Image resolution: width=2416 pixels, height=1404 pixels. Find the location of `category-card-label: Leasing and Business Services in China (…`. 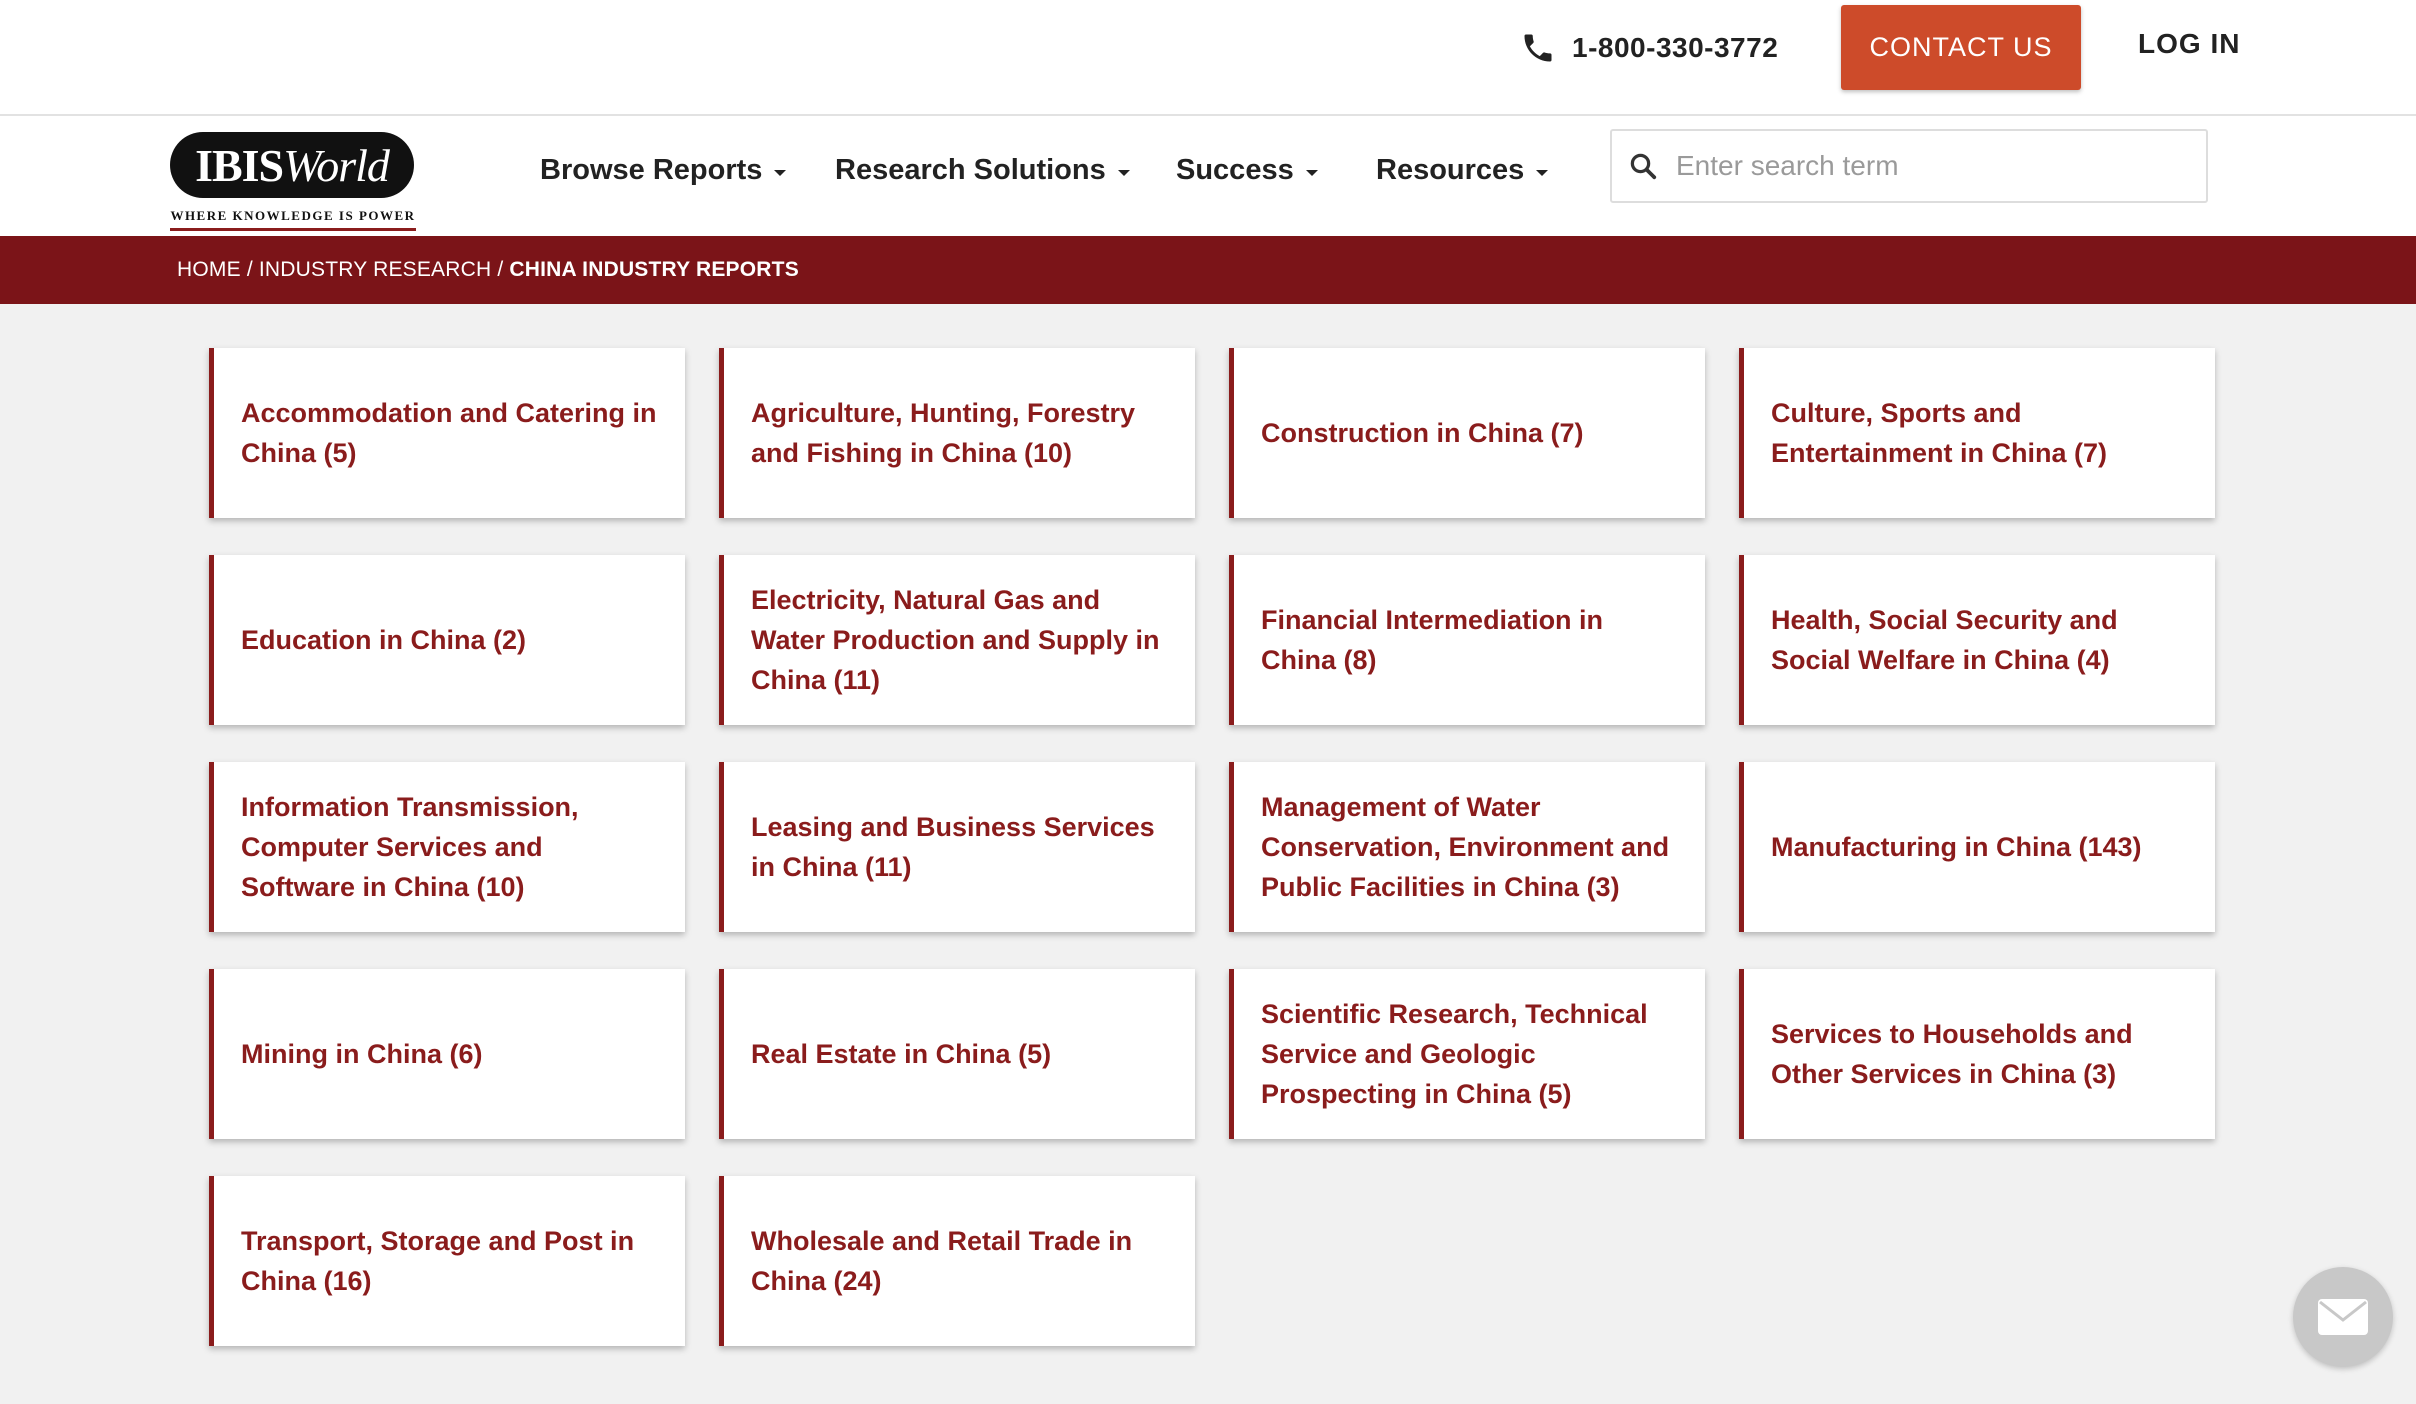

category-card-label: Leasing and Business Services in China (… is located at coordinates (953, 847).